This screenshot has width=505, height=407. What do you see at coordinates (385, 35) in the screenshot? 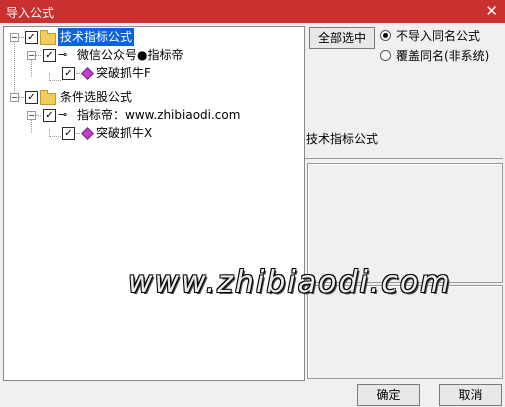
I see `radio-no-import-same` at bounding box center [385, 35].